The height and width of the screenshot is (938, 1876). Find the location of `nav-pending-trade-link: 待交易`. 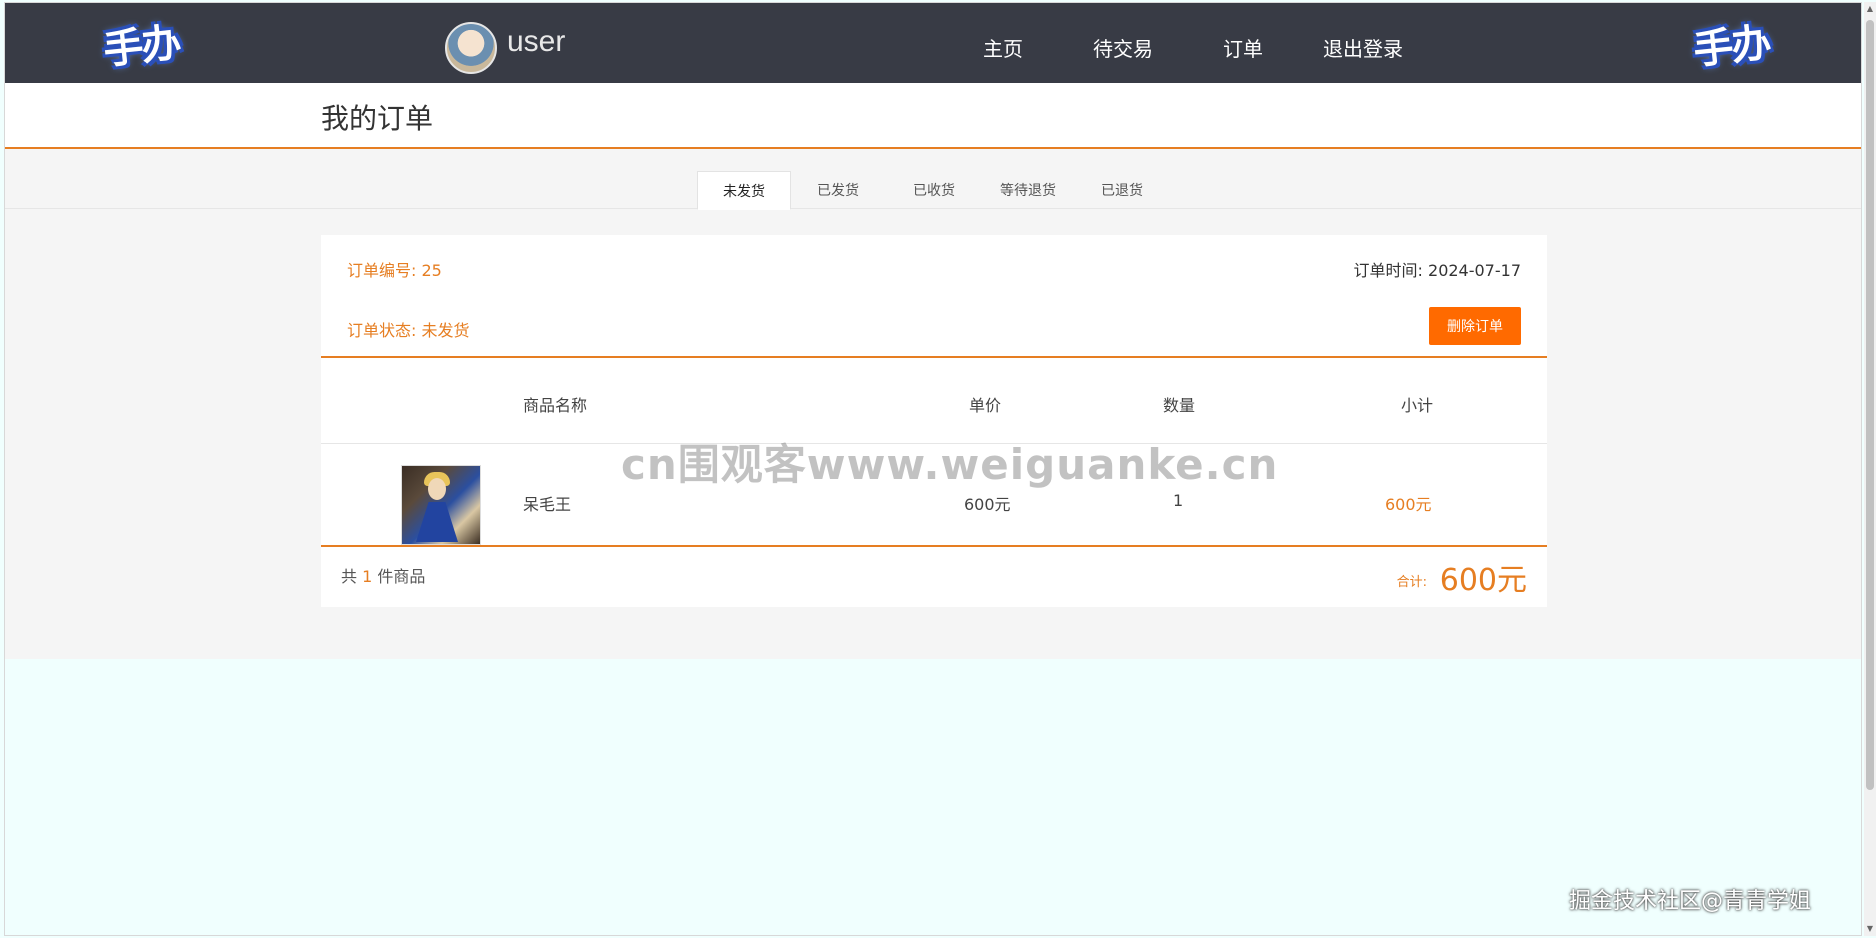

nav-pending-trade-link: 待交易 is located at coordinates (1123, 47).